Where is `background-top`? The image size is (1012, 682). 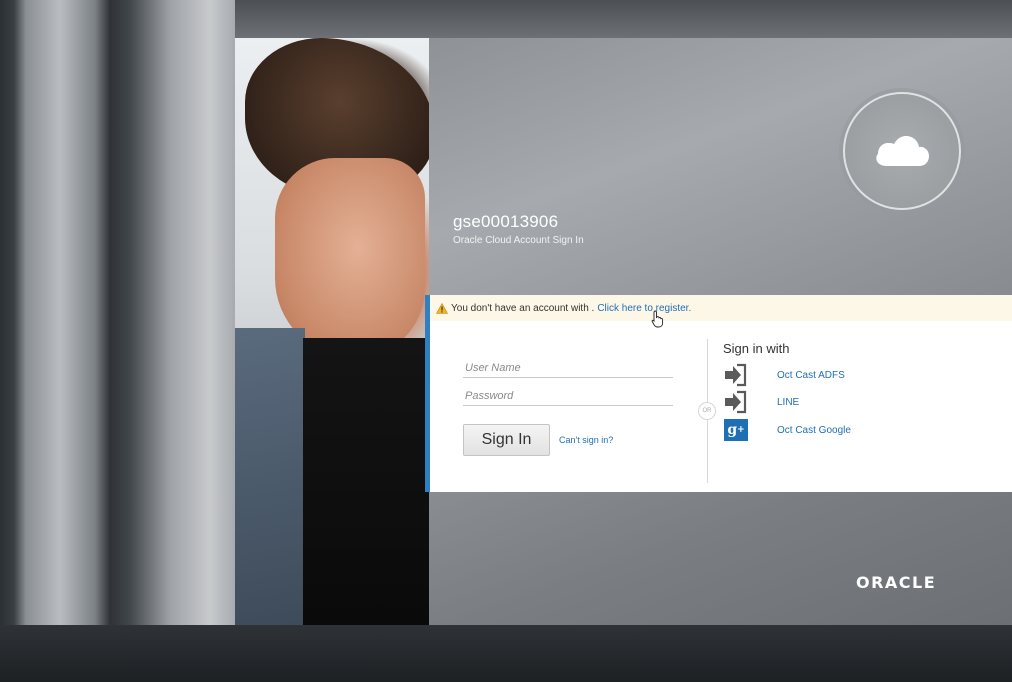
background-top is located at coordinates (623, 19).